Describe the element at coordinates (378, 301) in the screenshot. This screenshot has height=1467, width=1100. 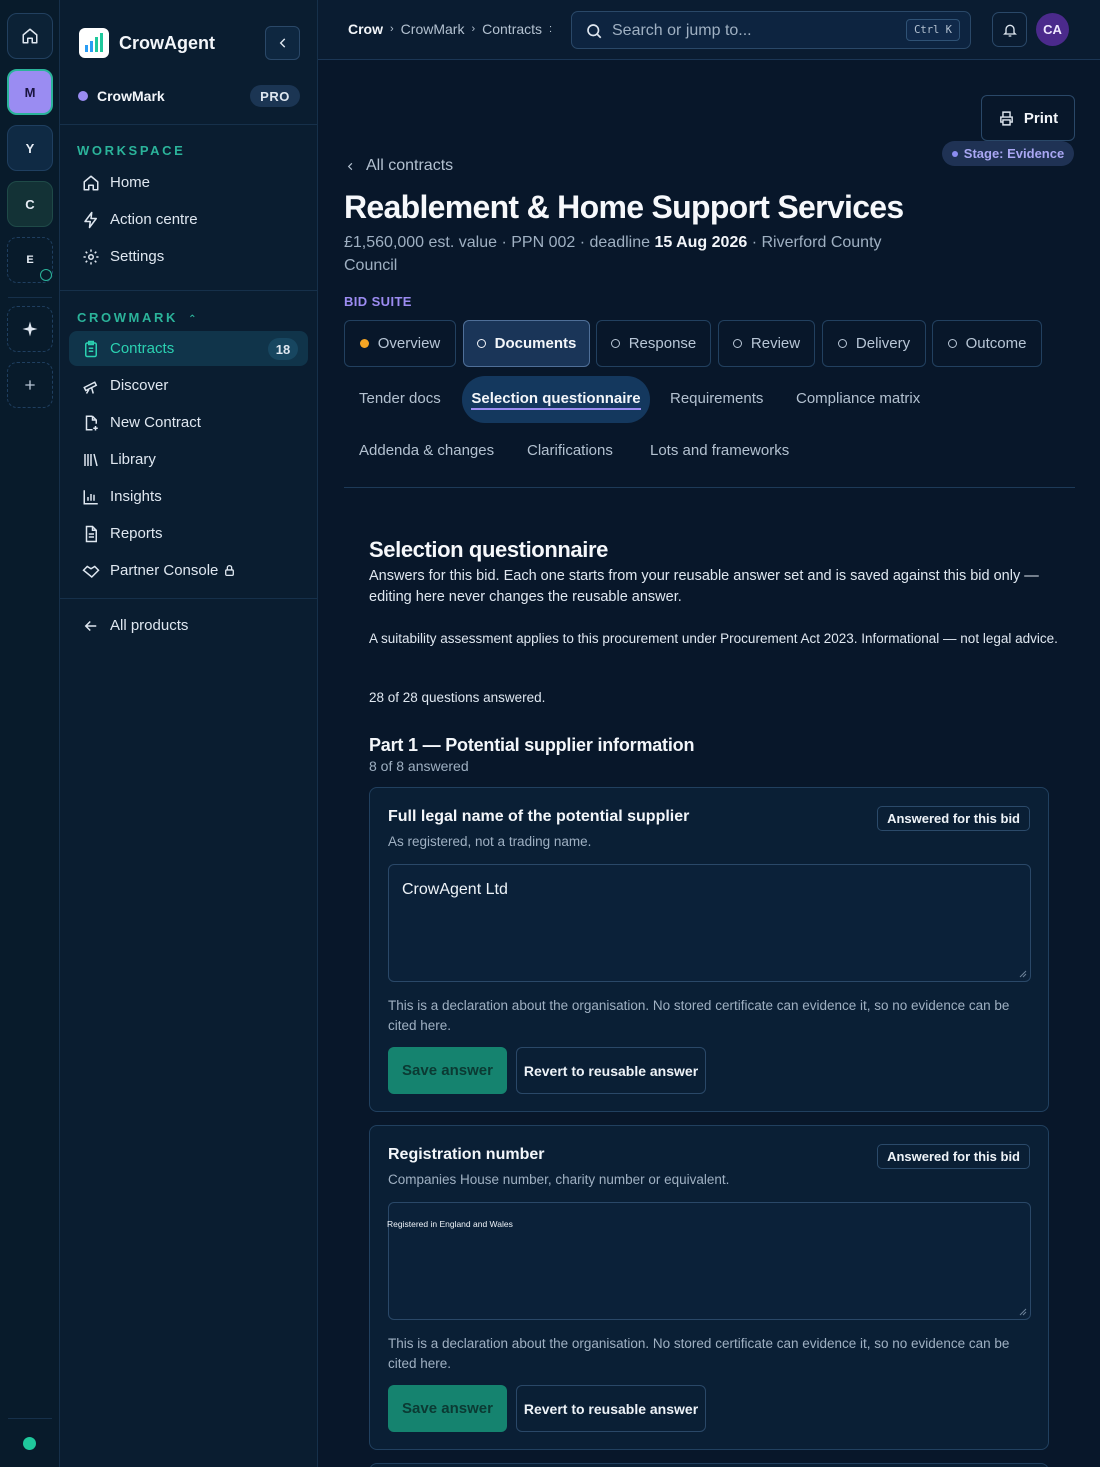
I see `bid-suite-label: BID SUITE` at that location.